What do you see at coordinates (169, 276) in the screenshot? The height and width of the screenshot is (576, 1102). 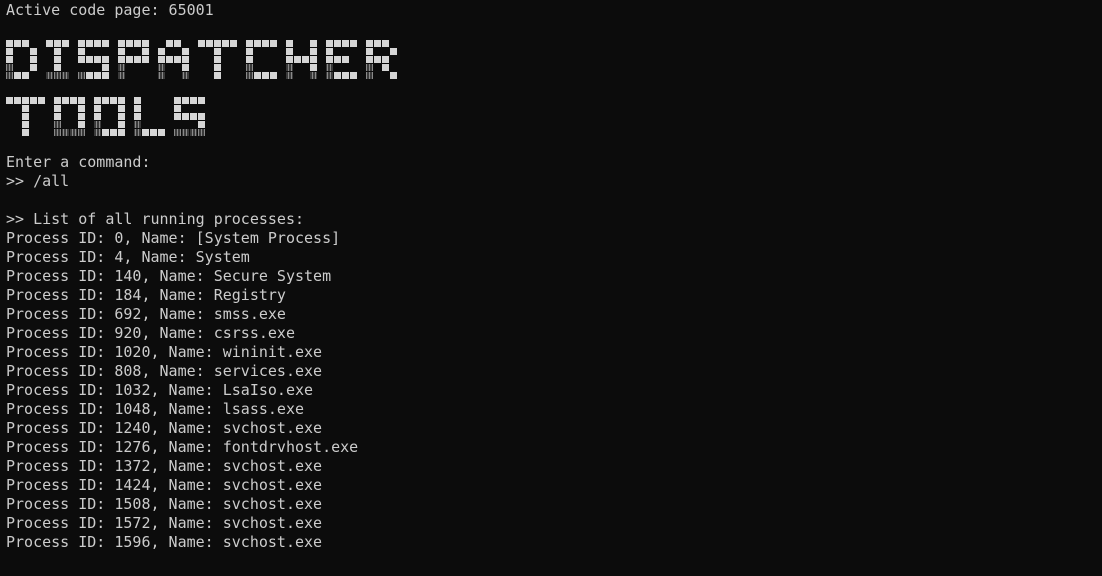 I see `process-row: Process ID: 140, Name: Secure System` at bounding box center [169, 276].